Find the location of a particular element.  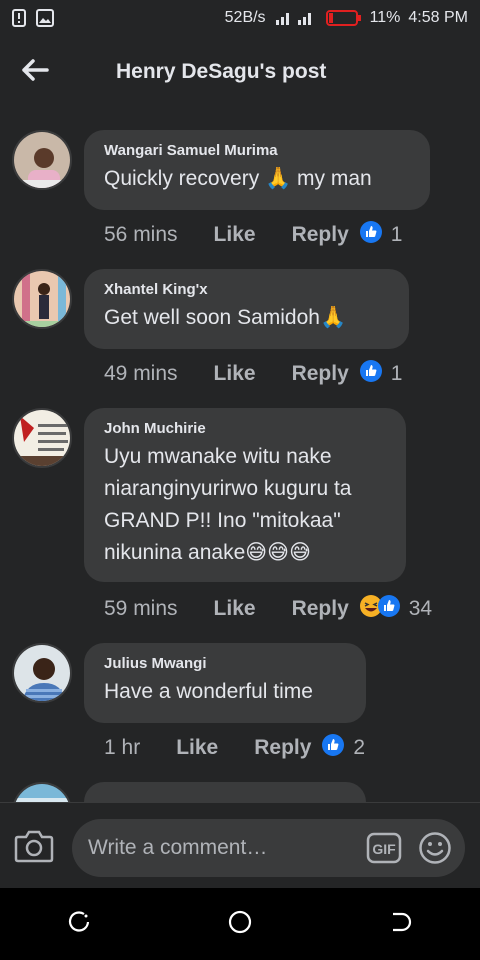

back-nav-icon is located at coordinates (402, 921).